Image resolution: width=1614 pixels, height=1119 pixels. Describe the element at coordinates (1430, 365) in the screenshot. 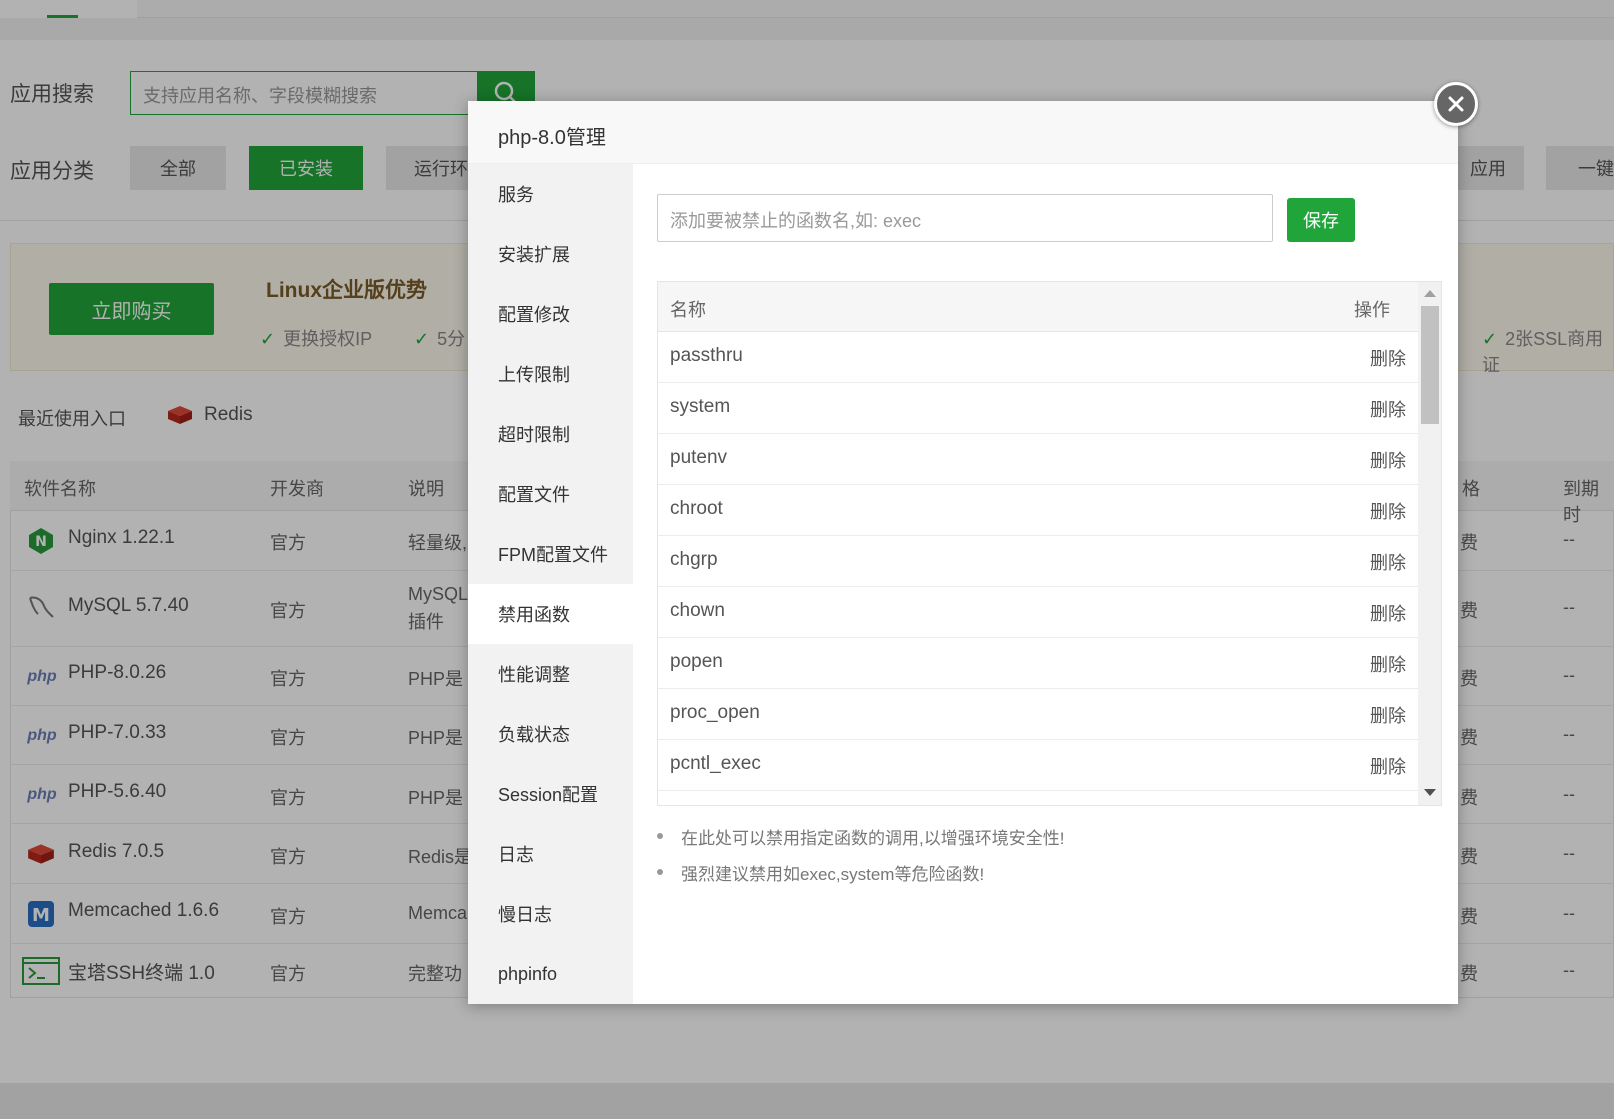

I see `scroll-thumb` at that location.